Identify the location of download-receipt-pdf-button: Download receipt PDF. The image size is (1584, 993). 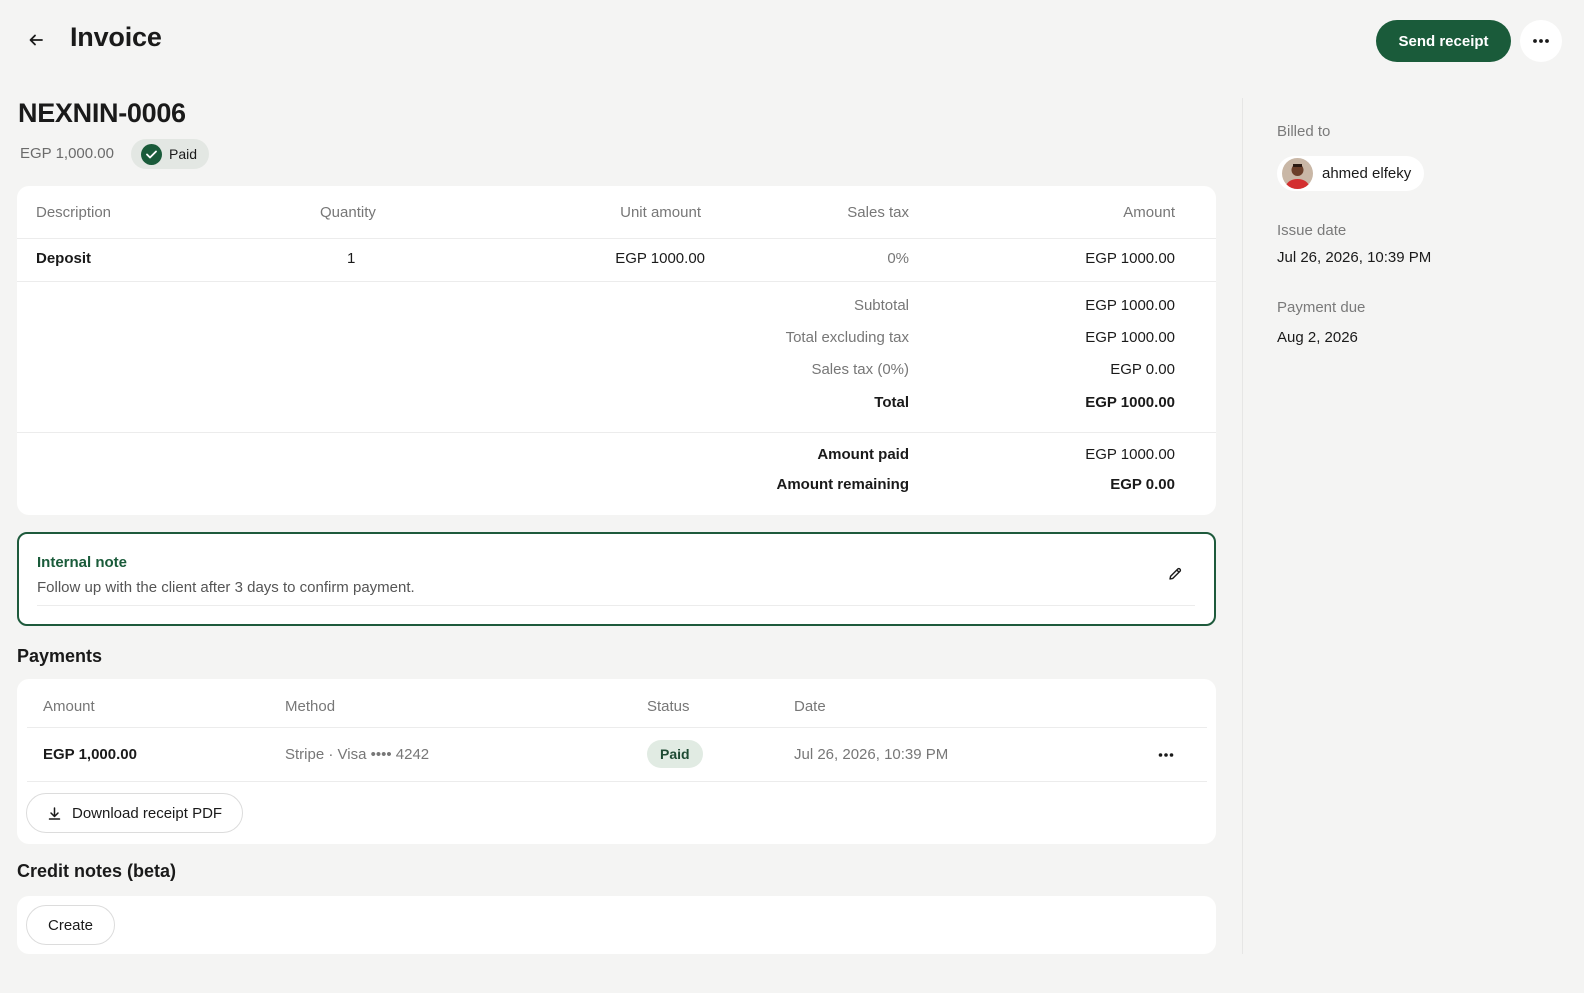
(135, 813).